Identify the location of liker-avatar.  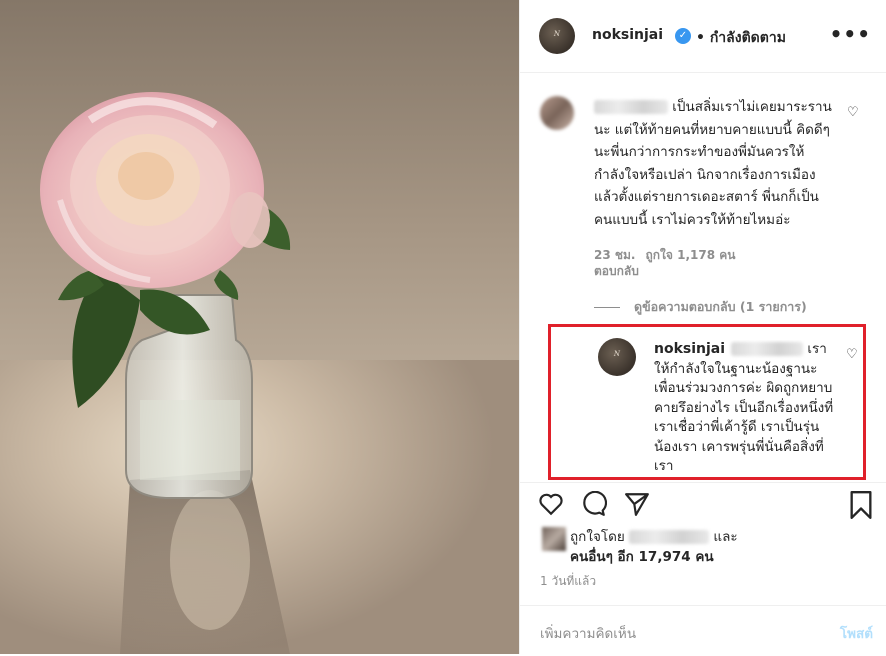
(554, 539).